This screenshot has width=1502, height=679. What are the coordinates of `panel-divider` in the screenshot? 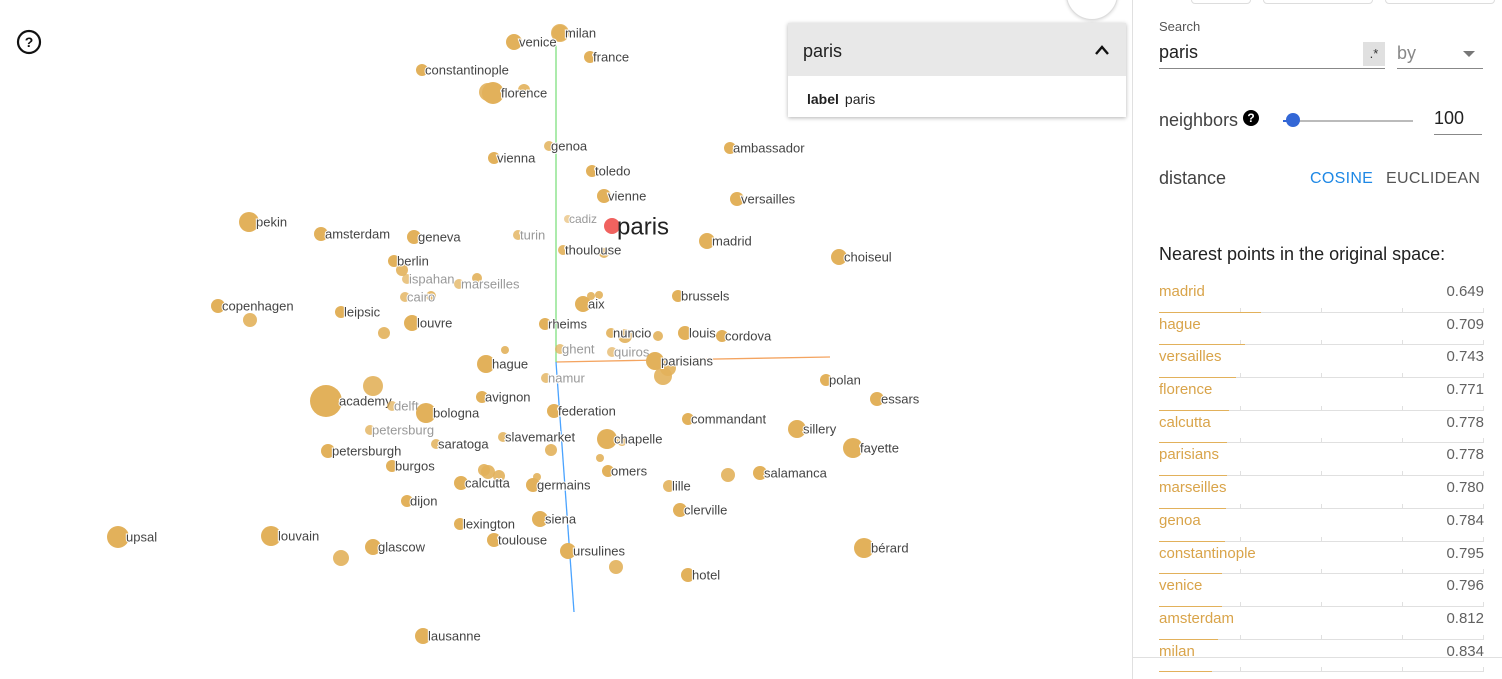 It's located at (1317, 657).